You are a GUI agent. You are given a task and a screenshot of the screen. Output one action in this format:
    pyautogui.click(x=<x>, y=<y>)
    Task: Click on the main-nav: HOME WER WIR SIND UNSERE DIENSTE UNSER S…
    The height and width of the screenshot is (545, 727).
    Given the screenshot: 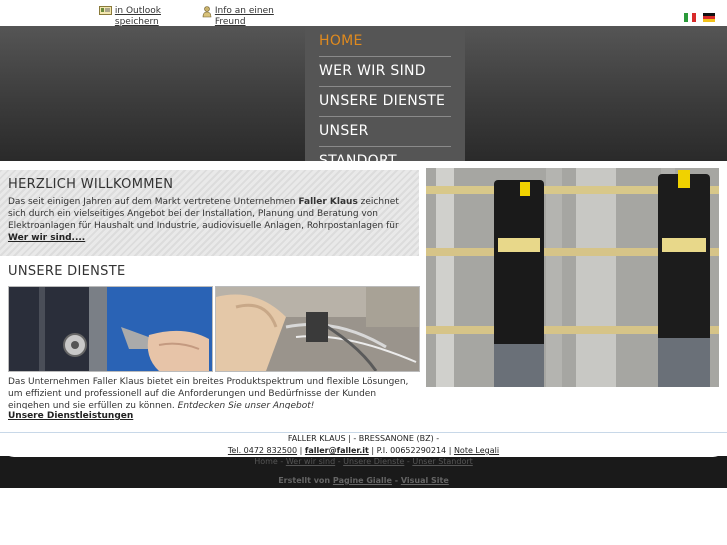 What is the action you would take?
    pyautogui.click(x=385, y=97)
    